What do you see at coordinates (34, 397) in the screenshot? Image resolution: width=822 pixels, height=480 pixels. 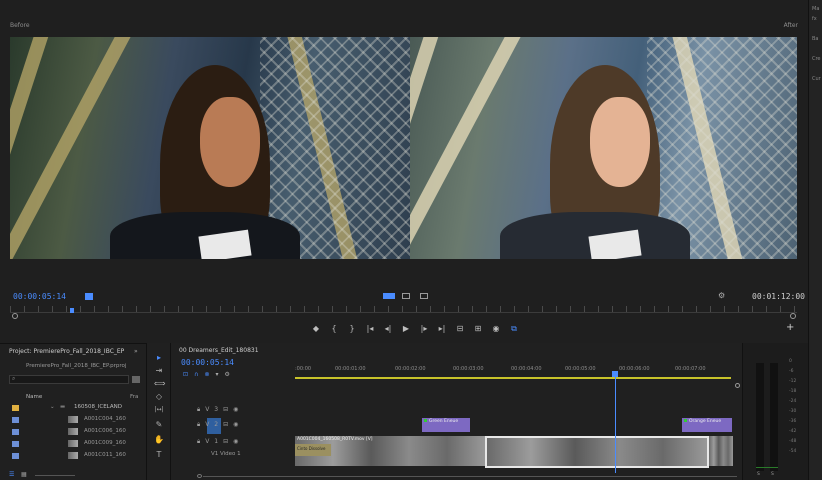 I see `name-column-header: Name` at bounding box center [34, 397].